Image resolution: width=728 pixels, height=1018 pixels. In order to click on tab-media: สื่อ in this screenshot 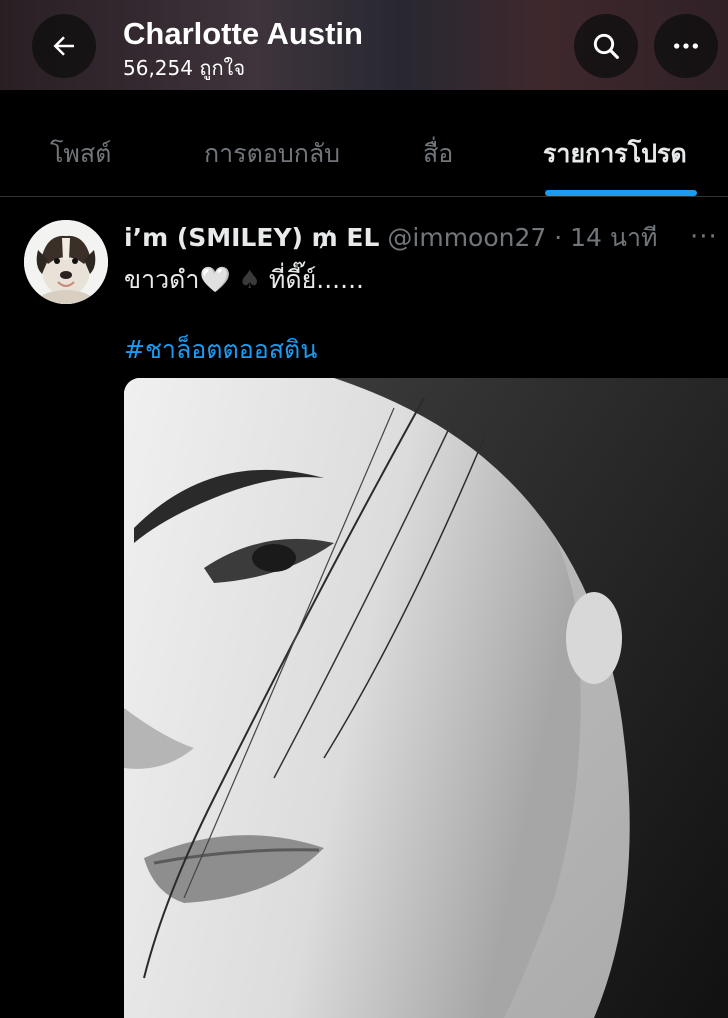, I will do `click(438, 154)`.